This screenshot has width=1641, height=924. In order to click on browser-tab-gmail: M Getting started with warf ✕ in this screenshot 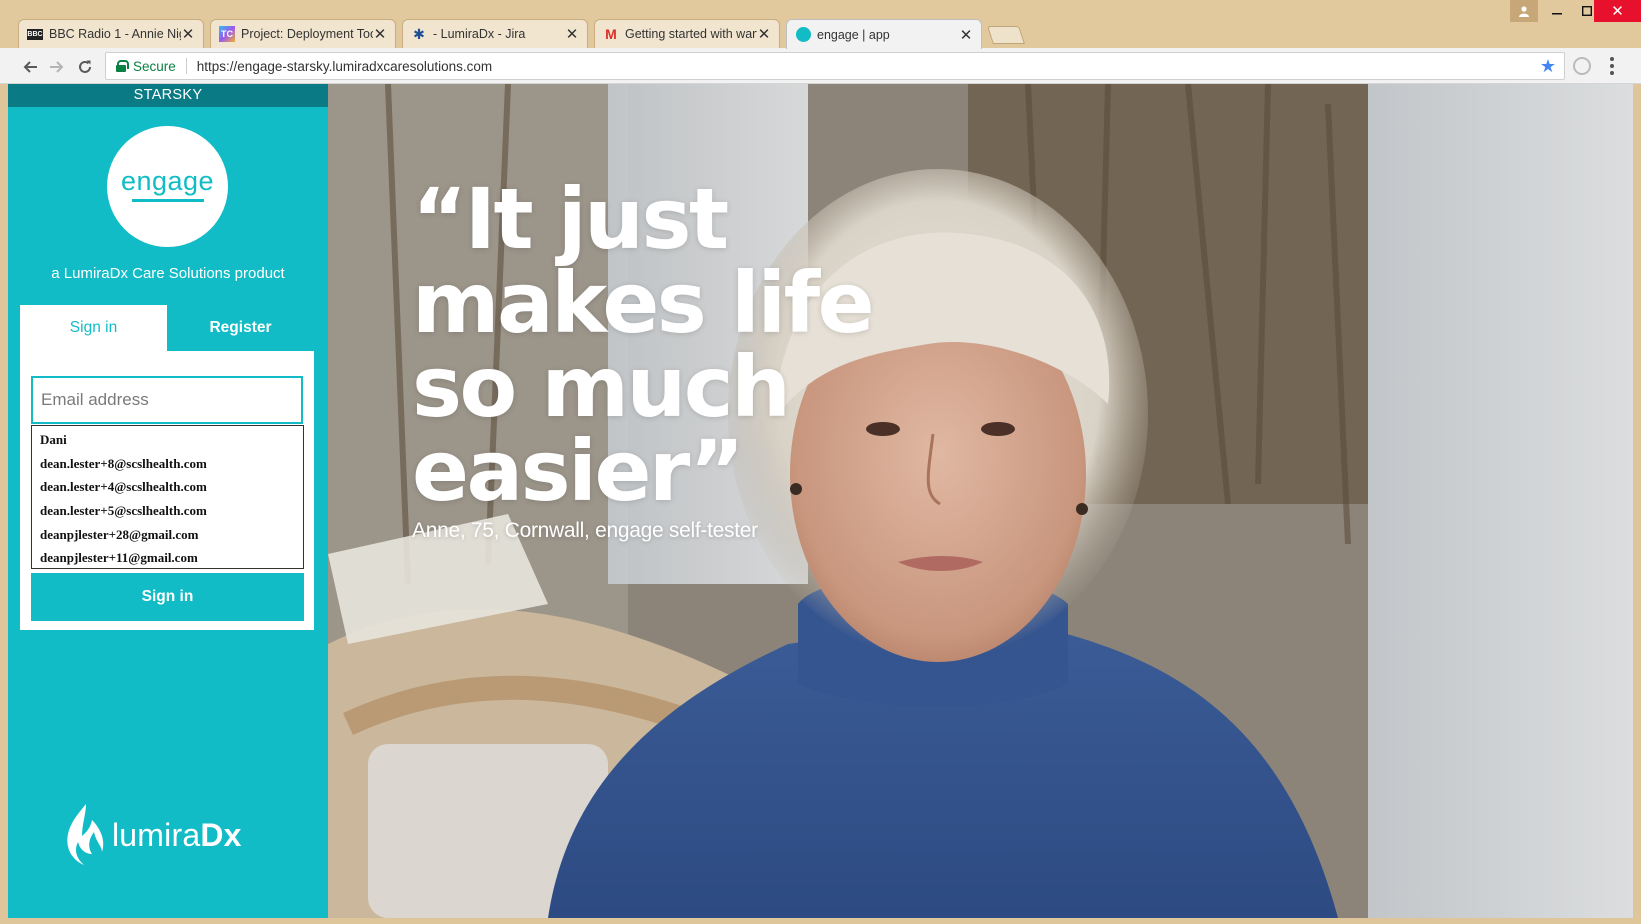, I will do `click(687, 33)`.